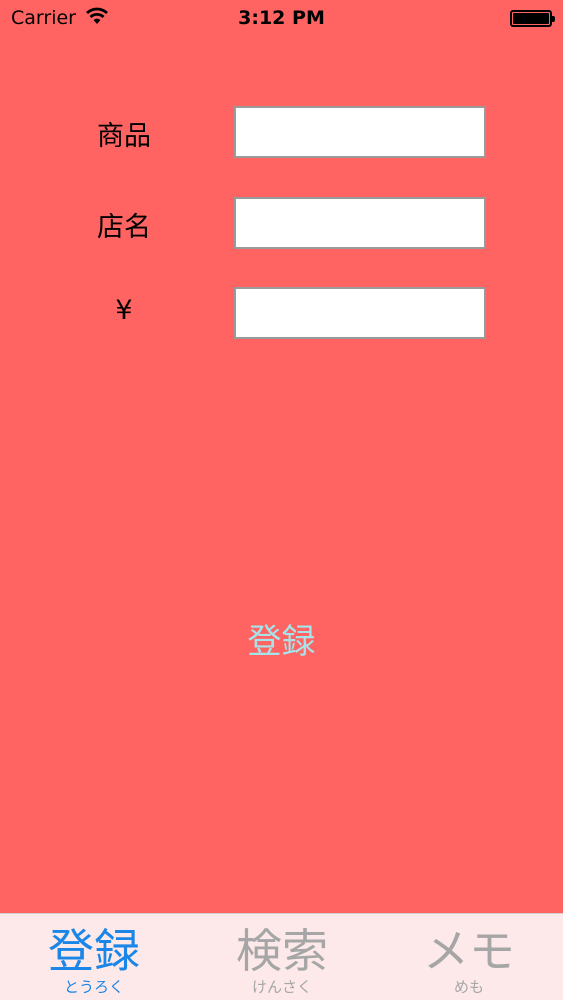  What do you see at coordinates (124, 310) in the screenshot?
I see `price-label: ¥` at bounding box center [124, 310].